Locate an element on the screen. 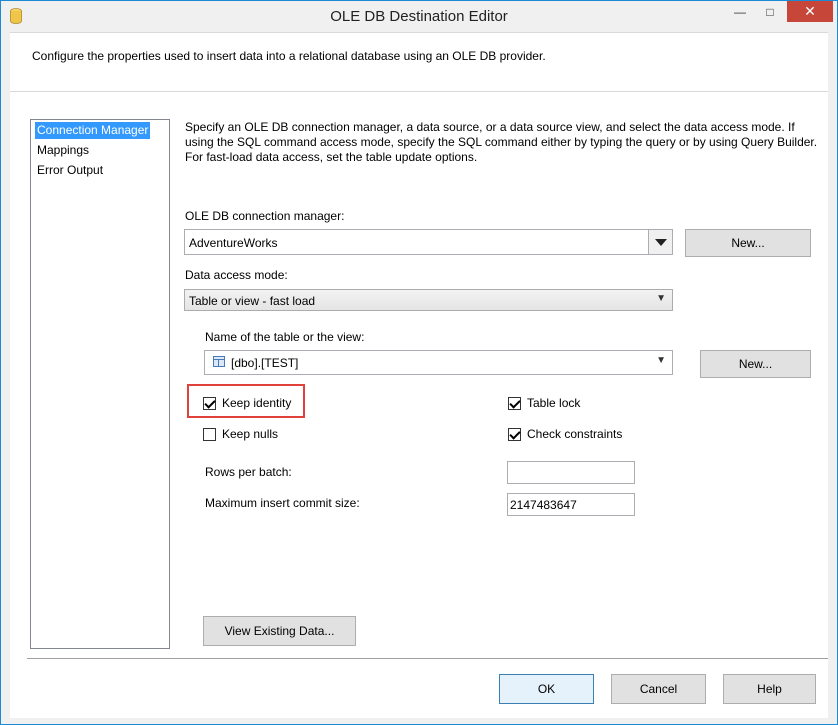 This screenshot has width=838, height=725. check-constraints-checkbox: Check constraints is located at coordinates (565, 434).